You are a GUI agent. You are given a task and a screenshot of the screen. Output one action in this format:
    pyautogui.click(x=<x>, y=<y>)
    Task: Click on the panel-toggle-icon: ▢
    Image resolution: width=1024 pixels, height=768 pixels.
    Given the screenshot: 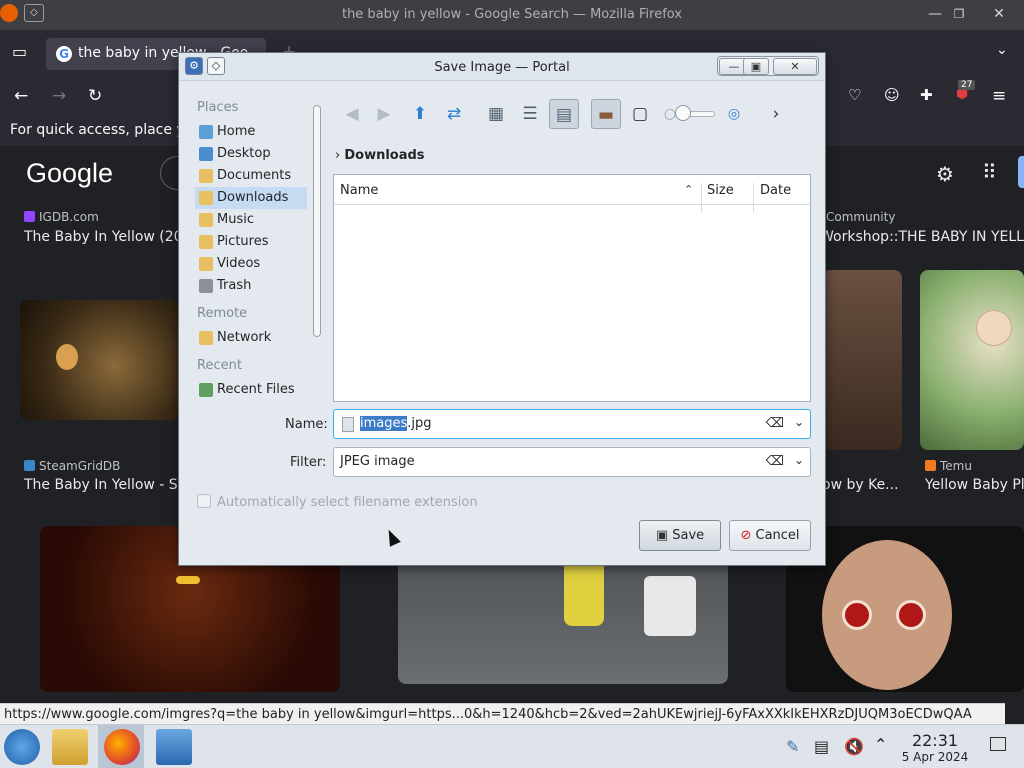 What is the action you would take?
    pyautogui.click(x=640, y=114)
    